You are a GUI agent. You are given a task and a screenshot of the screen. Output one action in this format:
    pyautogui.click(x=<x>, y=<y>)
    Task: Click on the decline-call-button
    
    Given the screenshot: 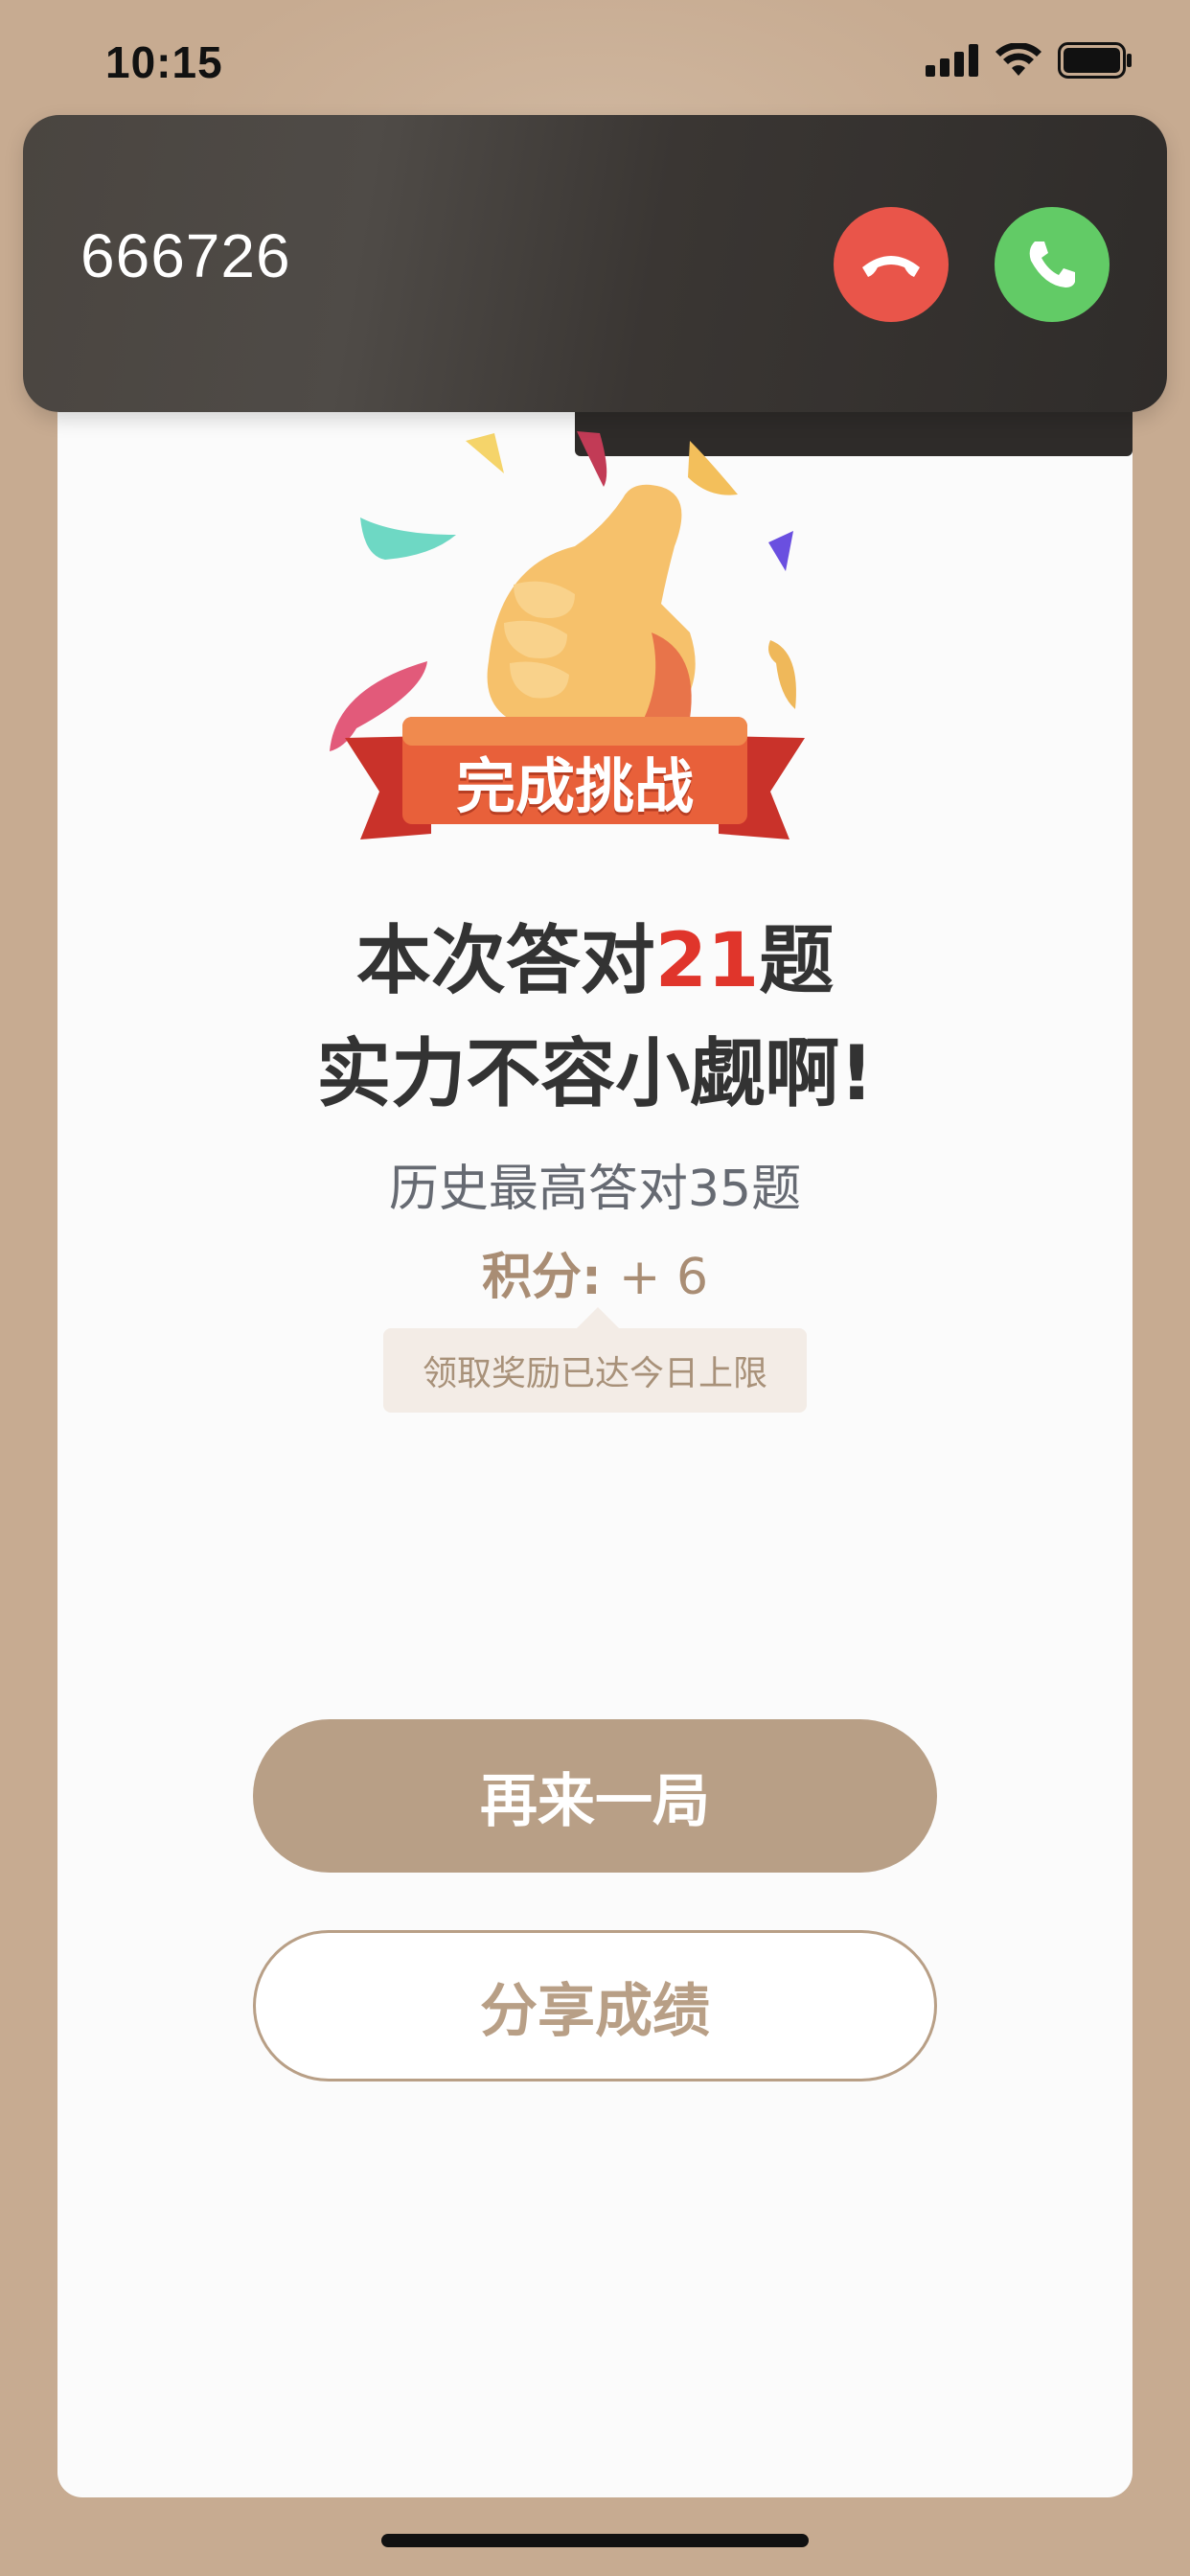 What is the action you would take?
    pyautogui.click(x=891, y=264)
    